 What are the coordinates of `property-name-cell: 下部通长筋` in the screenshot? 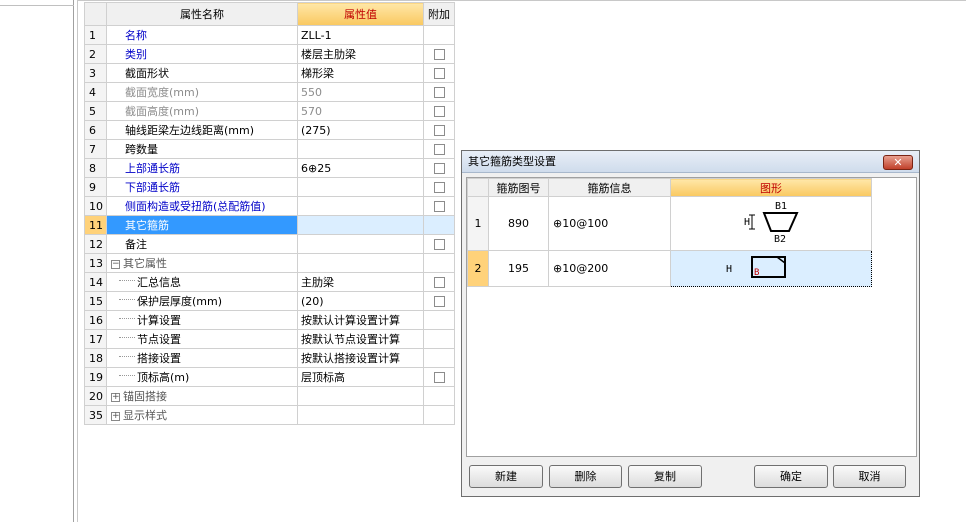 It's located at (202, 187).